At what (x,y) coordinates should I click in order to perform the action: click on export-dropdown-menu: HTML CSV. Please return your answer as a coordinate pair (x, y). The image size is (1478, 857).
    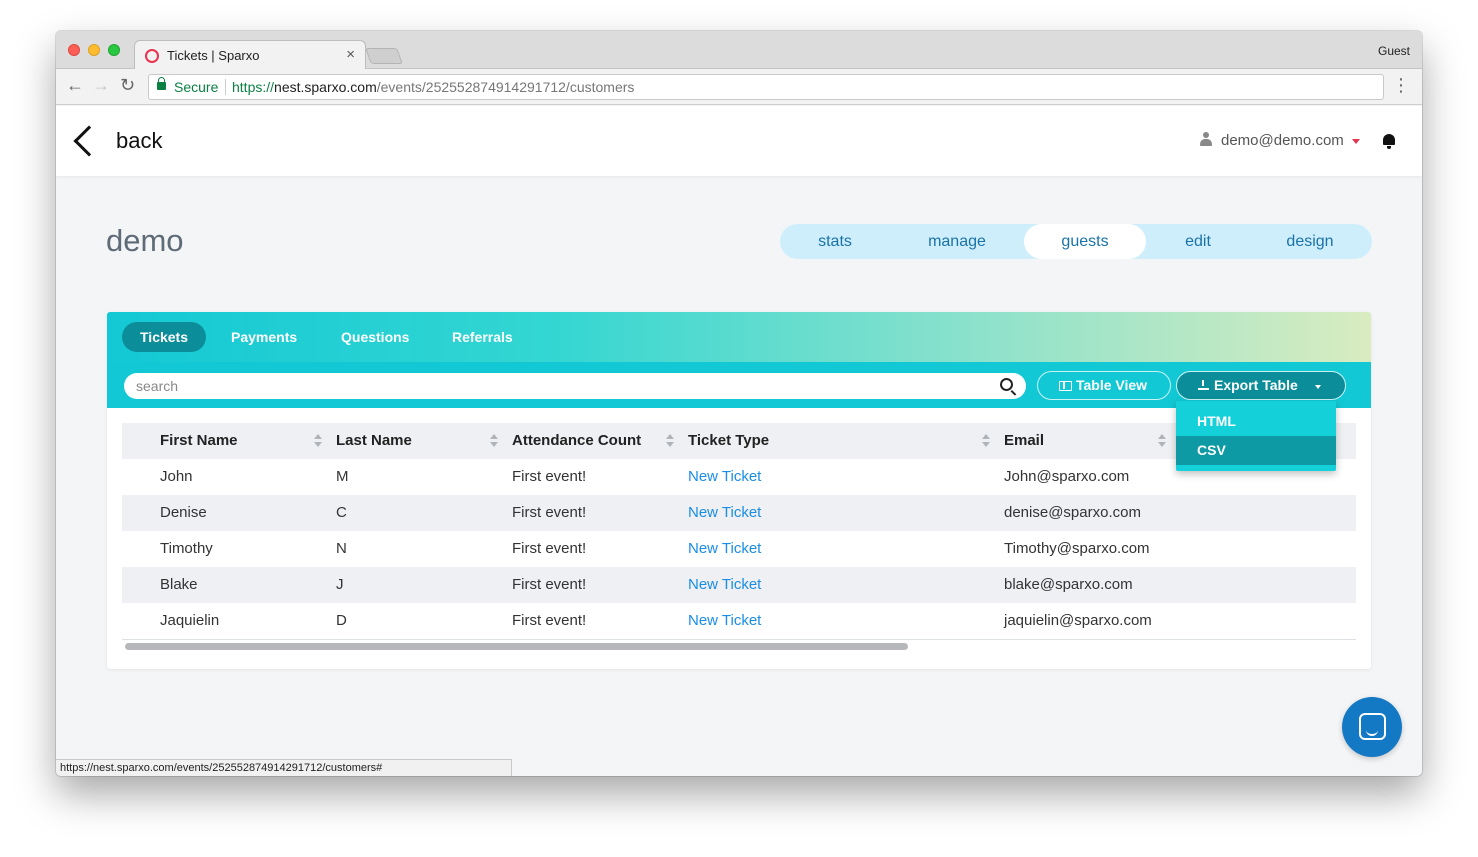
    Looking at the image, I should click on (1256, 436).